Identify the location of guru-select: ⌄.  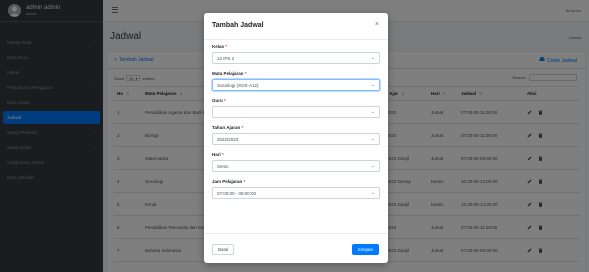
(296, 112).